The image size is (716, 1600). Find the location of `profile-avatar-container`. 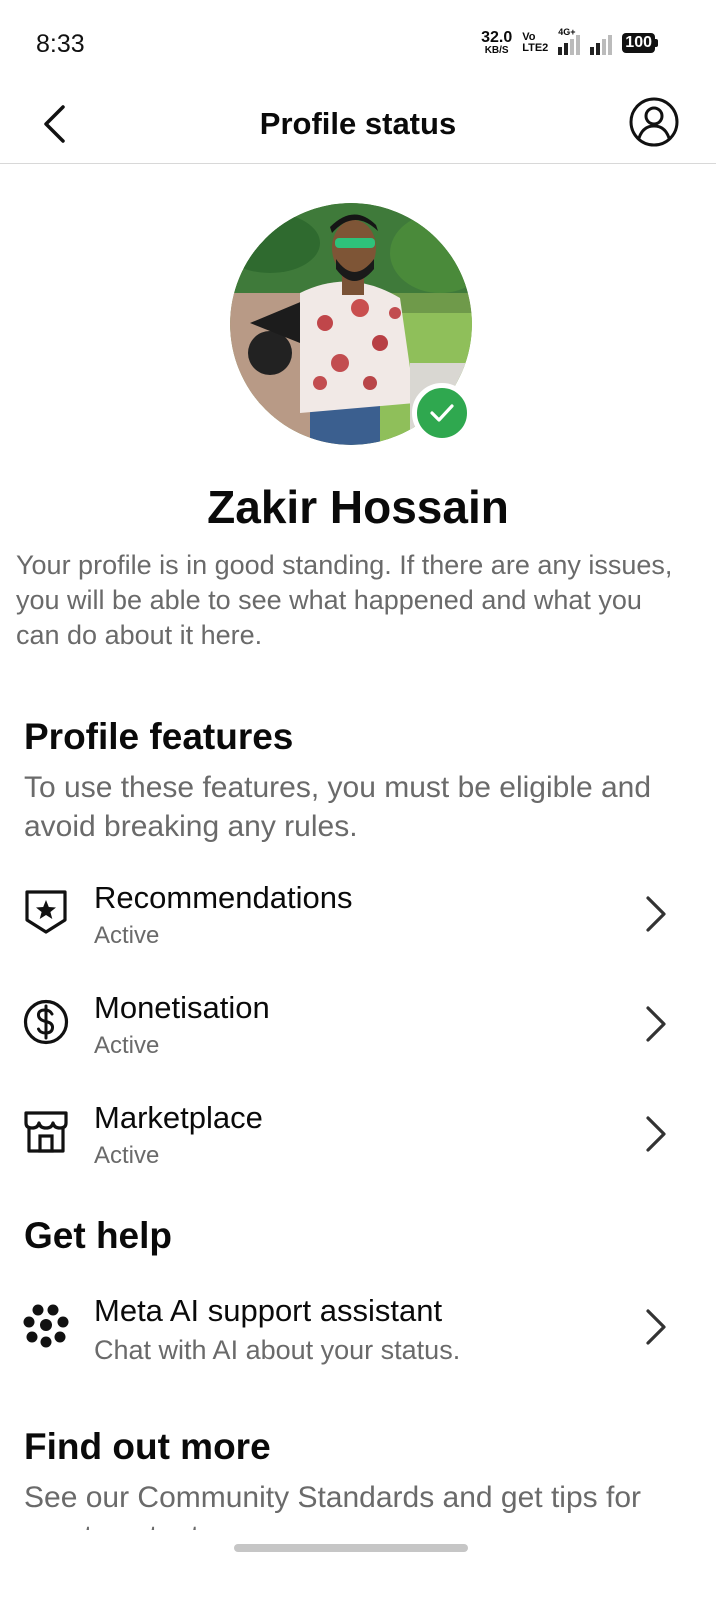

profile-avatar-container is located at coordinates (351, 324).